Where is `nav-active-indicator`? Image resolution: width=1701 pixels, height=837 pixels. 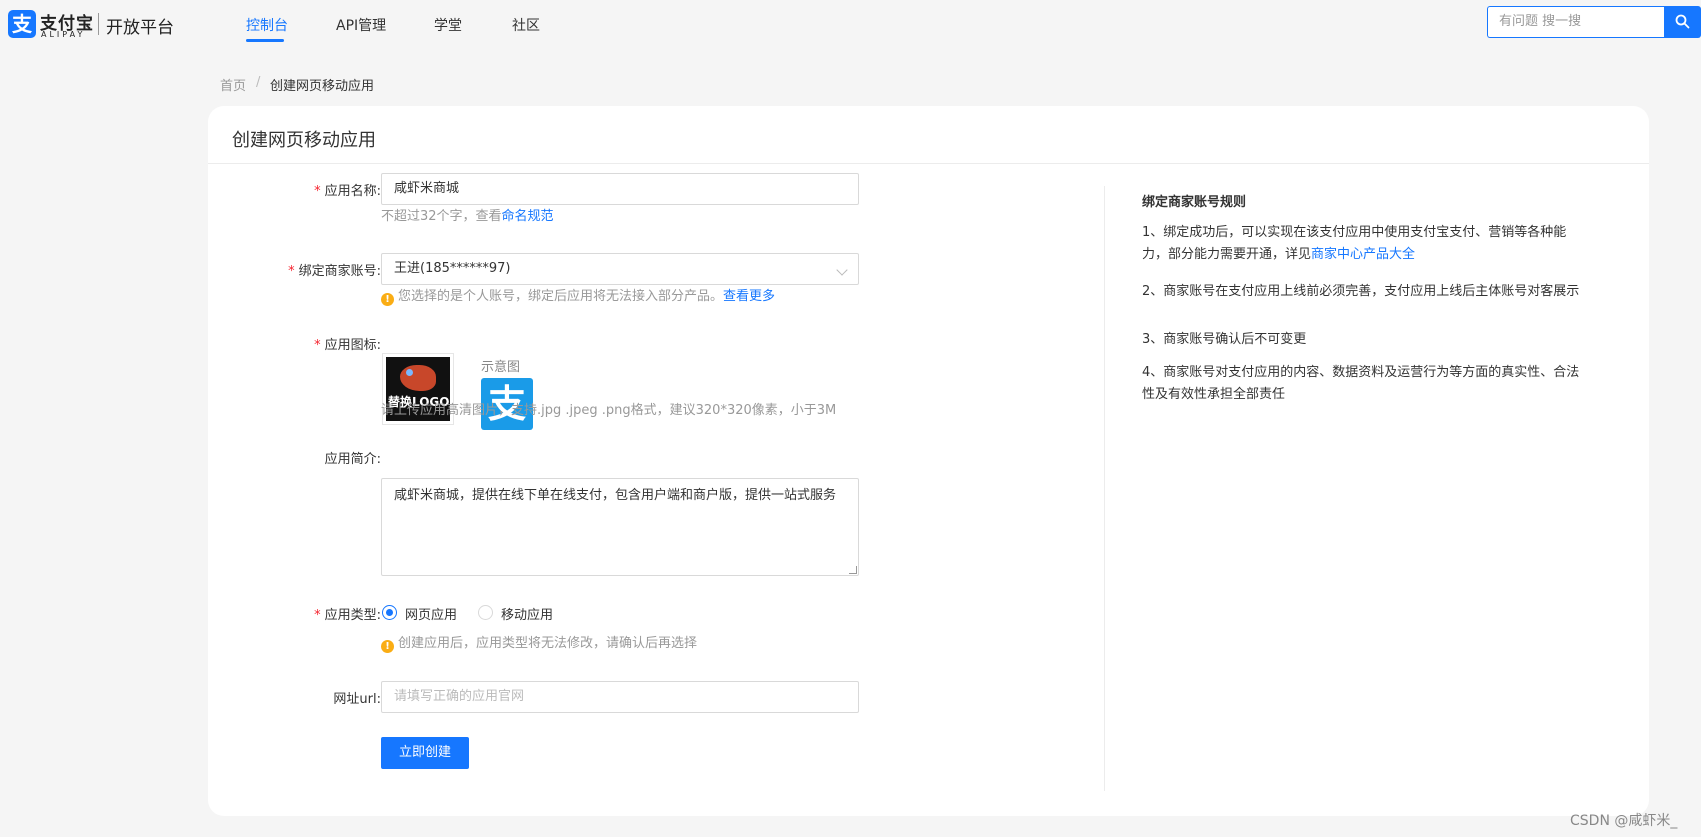
nav-active-indicator is located at coordinates (265, 40).